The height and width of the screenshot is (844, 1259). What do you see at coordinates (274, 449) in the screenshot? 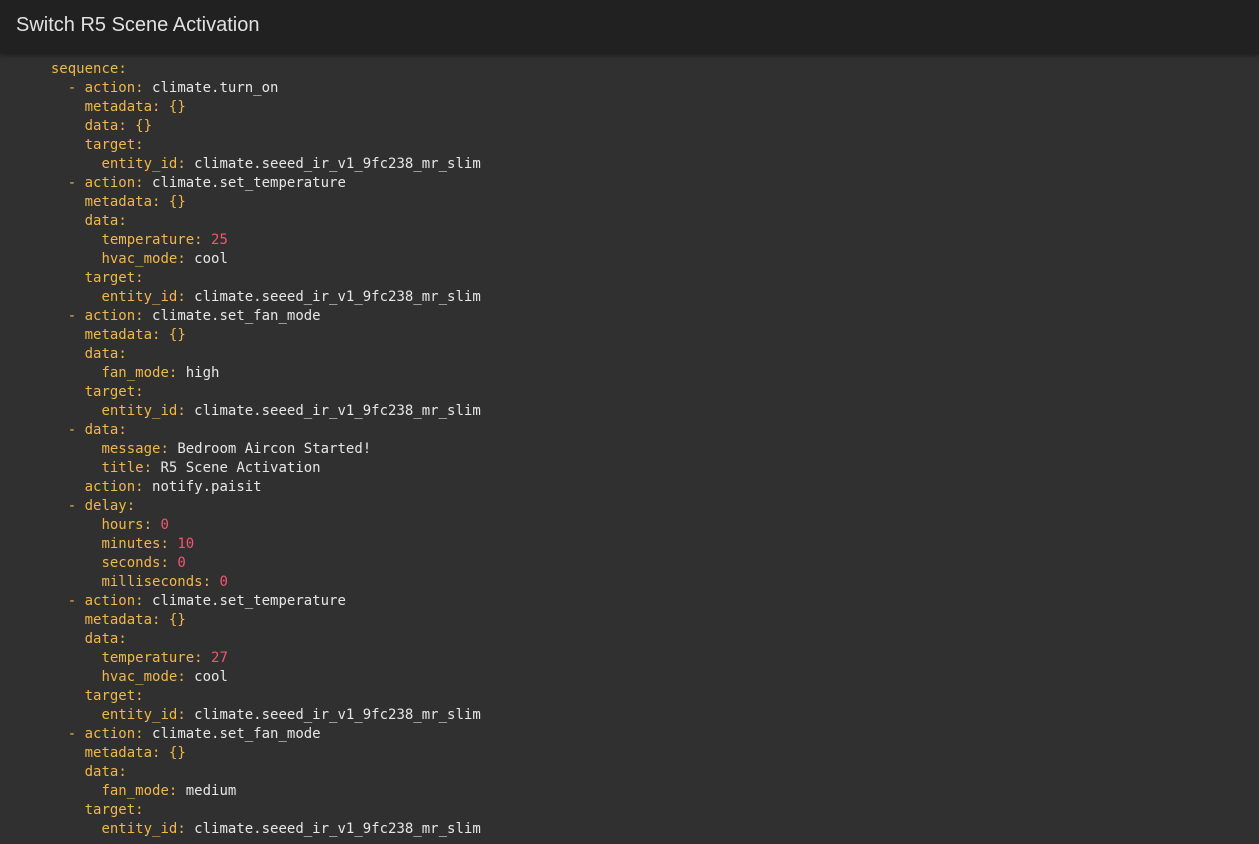
I see `code-value: Bedroom Aircon Started!` at bounding box center [274, 449].